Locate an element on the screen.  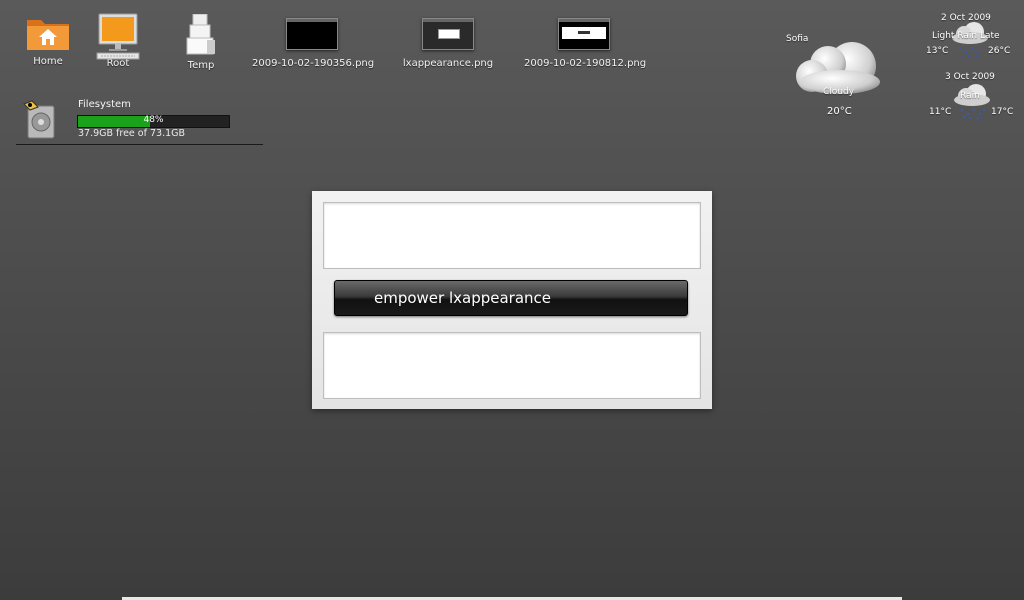
disk-usage-percent: 48% is located at coordinates (153, 120).